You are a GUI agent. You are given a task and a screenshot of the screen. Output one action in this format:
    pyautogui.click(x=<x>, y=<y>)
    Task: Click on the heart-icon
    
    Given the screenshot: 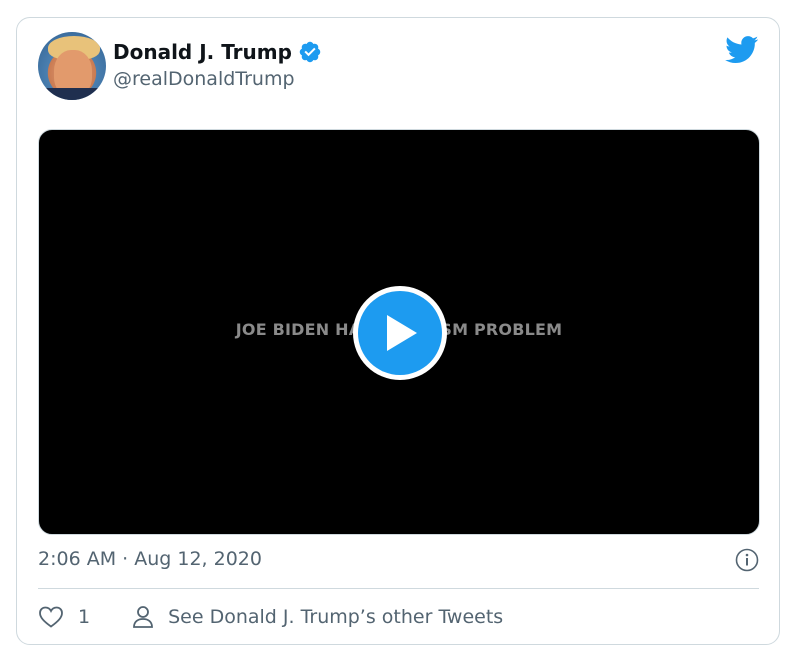 What is the action you would take?
    pyautogui.click(x=51, y=617)
    